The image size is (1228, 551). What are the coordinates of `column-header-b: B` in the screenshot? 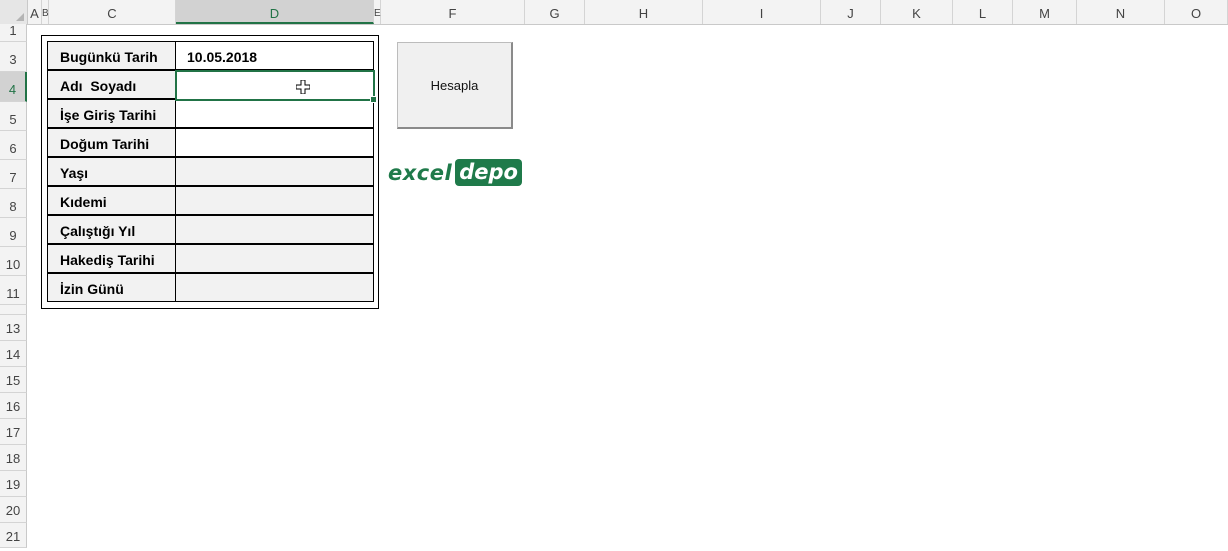 It's located at (45, 12).